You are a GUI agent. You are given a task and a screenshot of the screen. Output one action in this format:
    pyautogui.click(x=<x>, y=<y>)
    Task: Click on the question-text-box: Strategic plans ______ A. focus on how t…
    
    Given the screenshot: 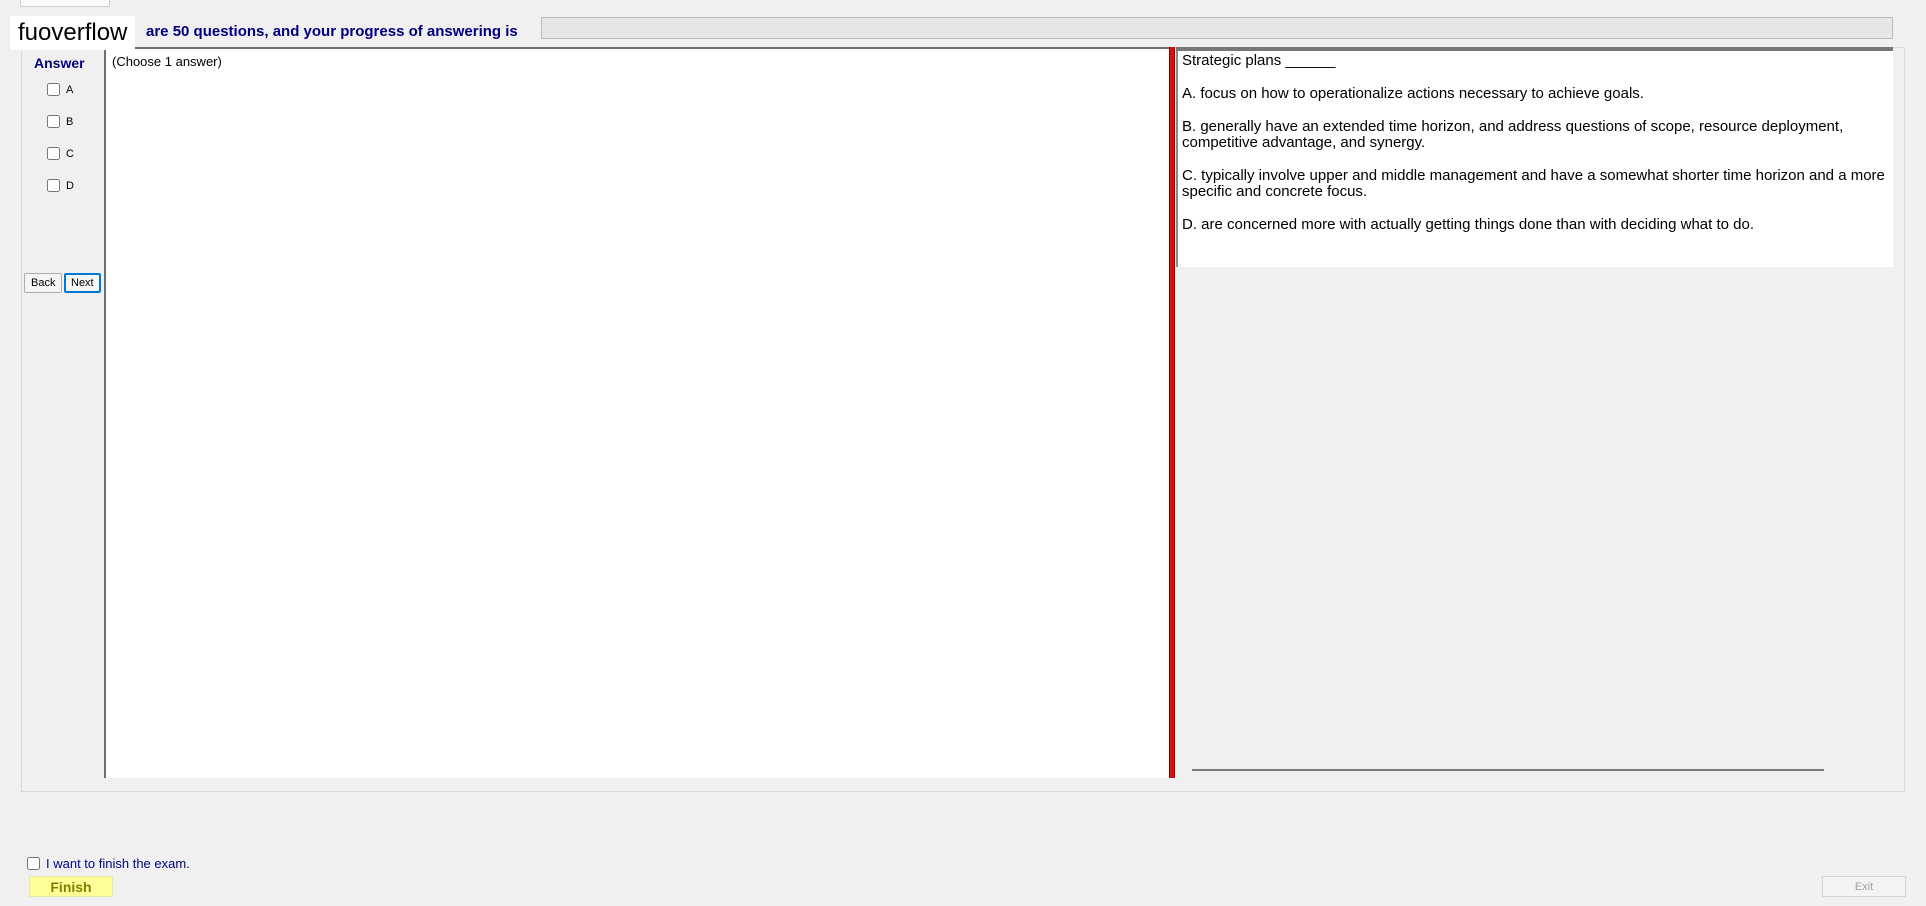 What is the action you would take?
    pyautogui.click(x=1534, y=159)
    